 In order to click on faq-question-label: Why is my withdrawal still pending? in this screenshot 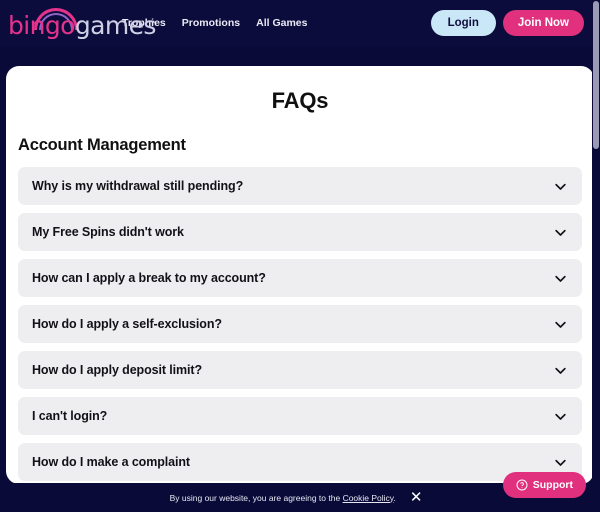, I will do `click(138, 186)`.